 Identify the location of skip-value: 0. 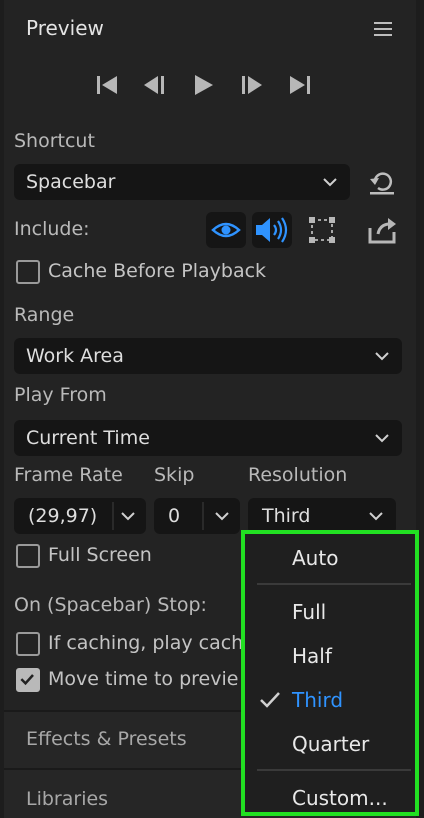
(174, 516).